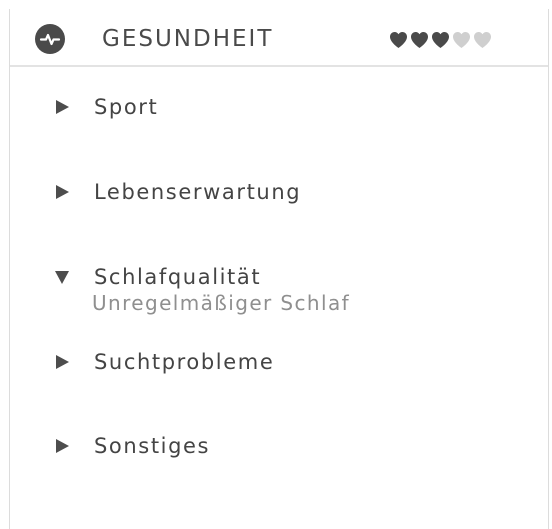 The height and width of the screenshot is (529, 552). What do you see at coordinates (126, 107) in the screenshot?
I see `item-label: Sport` at bounding box center [126, 107].